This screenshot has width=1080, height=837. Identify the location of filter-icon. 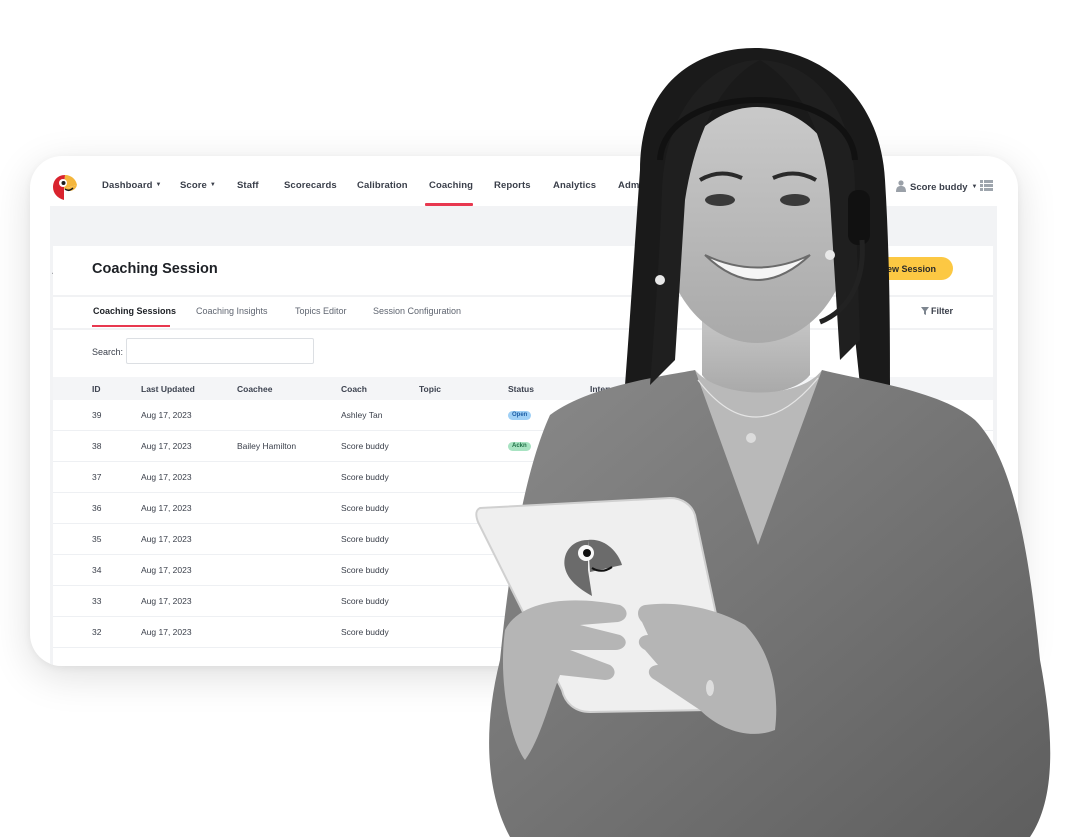
(925, 311).